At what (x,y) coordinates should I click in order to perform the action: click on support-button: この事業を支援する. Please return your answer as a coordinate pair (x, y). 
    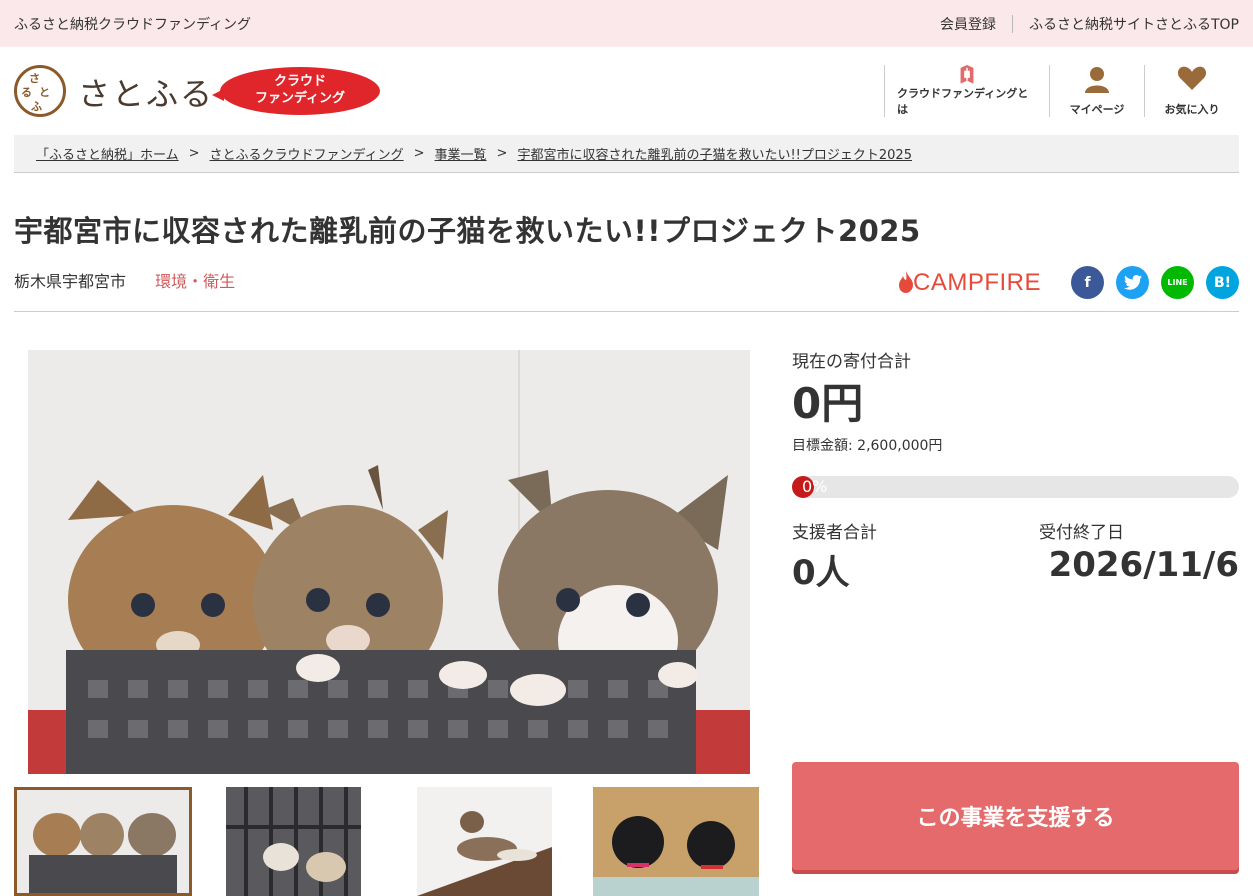
    Looking at the image, I should click on (1015, 816).